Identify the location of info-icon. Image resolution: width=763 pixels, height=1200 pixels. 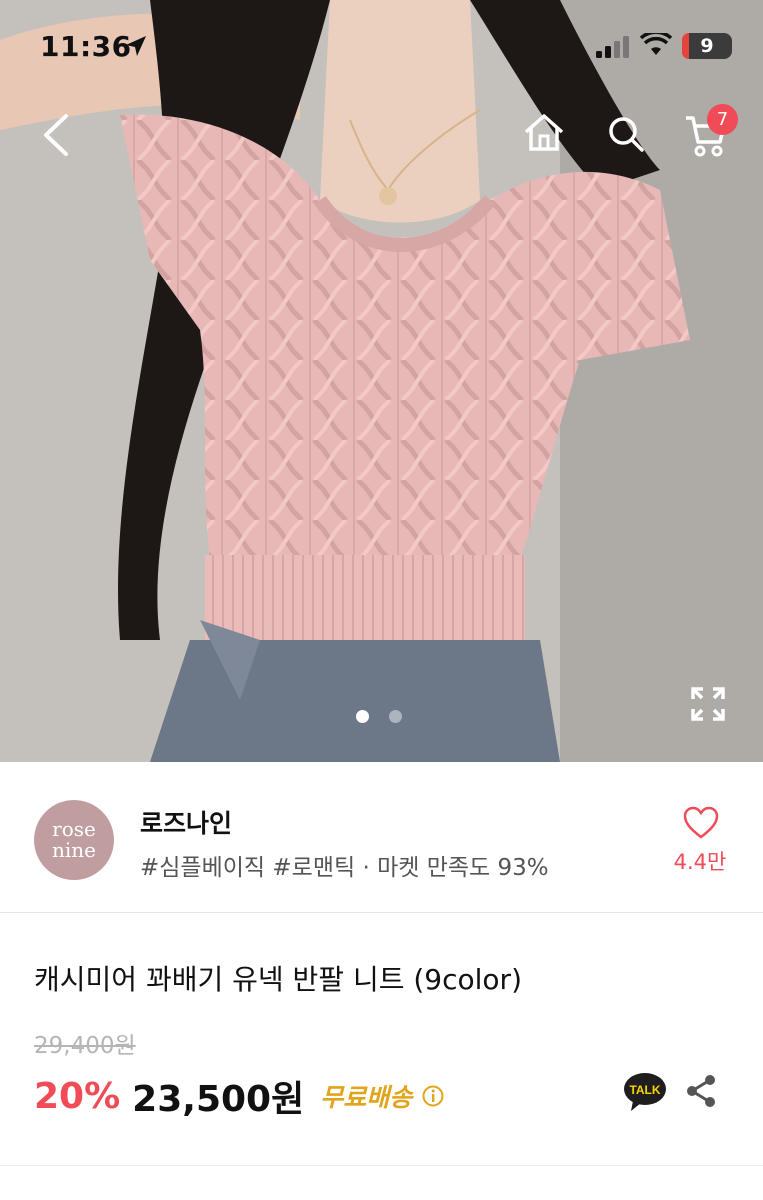
(433, 1096).